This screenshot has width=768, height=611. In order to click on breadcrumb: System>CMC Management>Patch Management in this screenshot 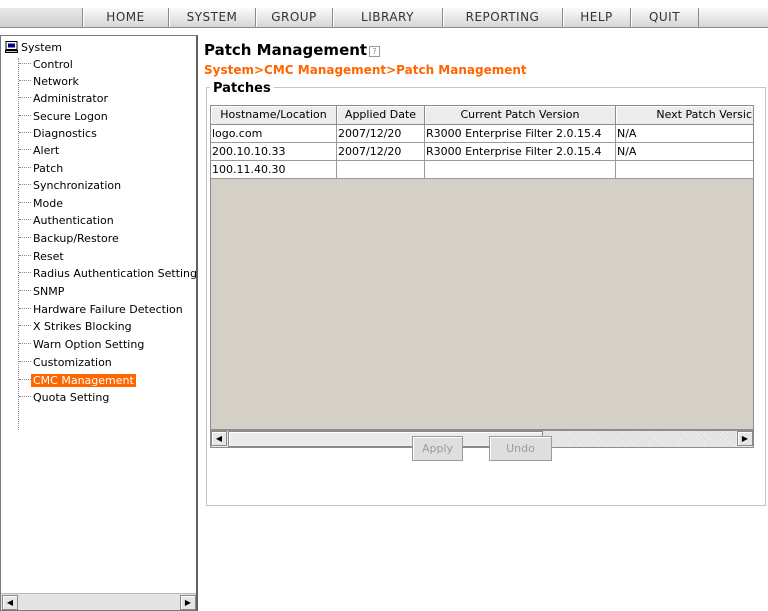, I will do `click(365, 70)`.